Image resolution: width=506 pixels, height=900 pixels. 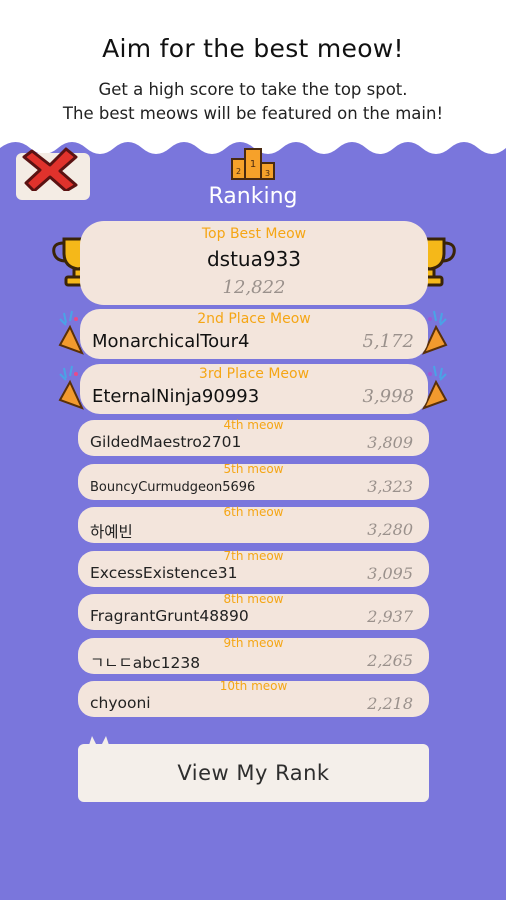 I want to click on rank-row: 4th meow GildedMaestro2701 3,809, so click(x=253, y=437).